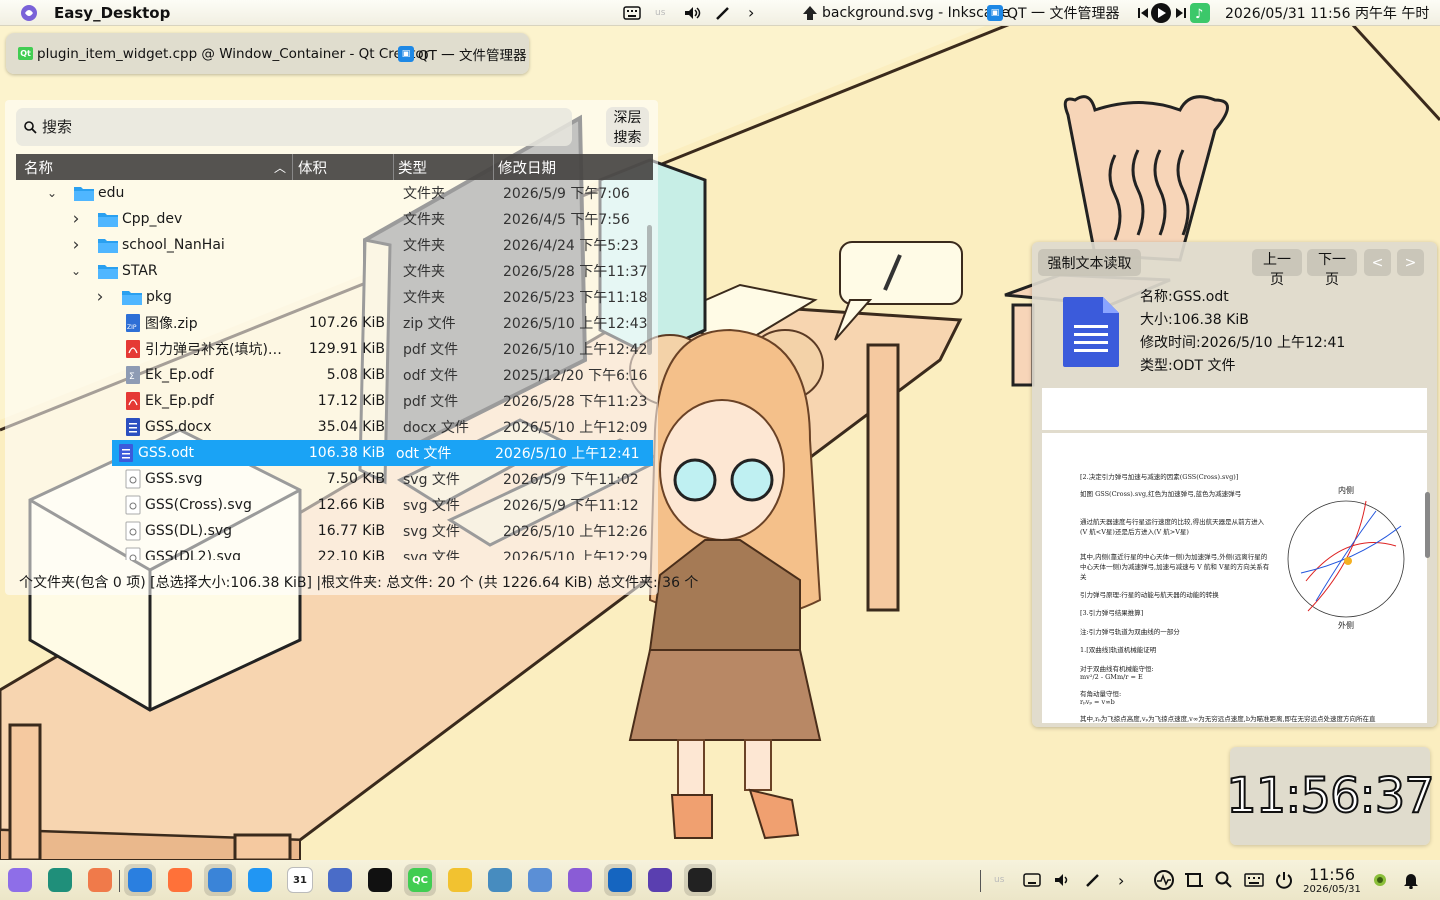 The height and width of the screenshot is (900, 1440). What do you see at coordinates (1427, 525) in the screenshot?
I see `preview-scrollbar` at bounding box center [1427, 525].